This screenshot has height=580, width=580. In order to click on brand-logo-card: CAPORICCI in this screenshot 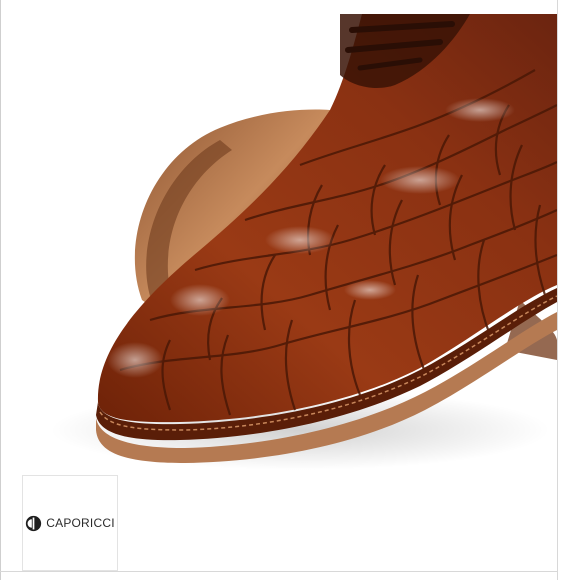, I will do `click(70, 523)`.